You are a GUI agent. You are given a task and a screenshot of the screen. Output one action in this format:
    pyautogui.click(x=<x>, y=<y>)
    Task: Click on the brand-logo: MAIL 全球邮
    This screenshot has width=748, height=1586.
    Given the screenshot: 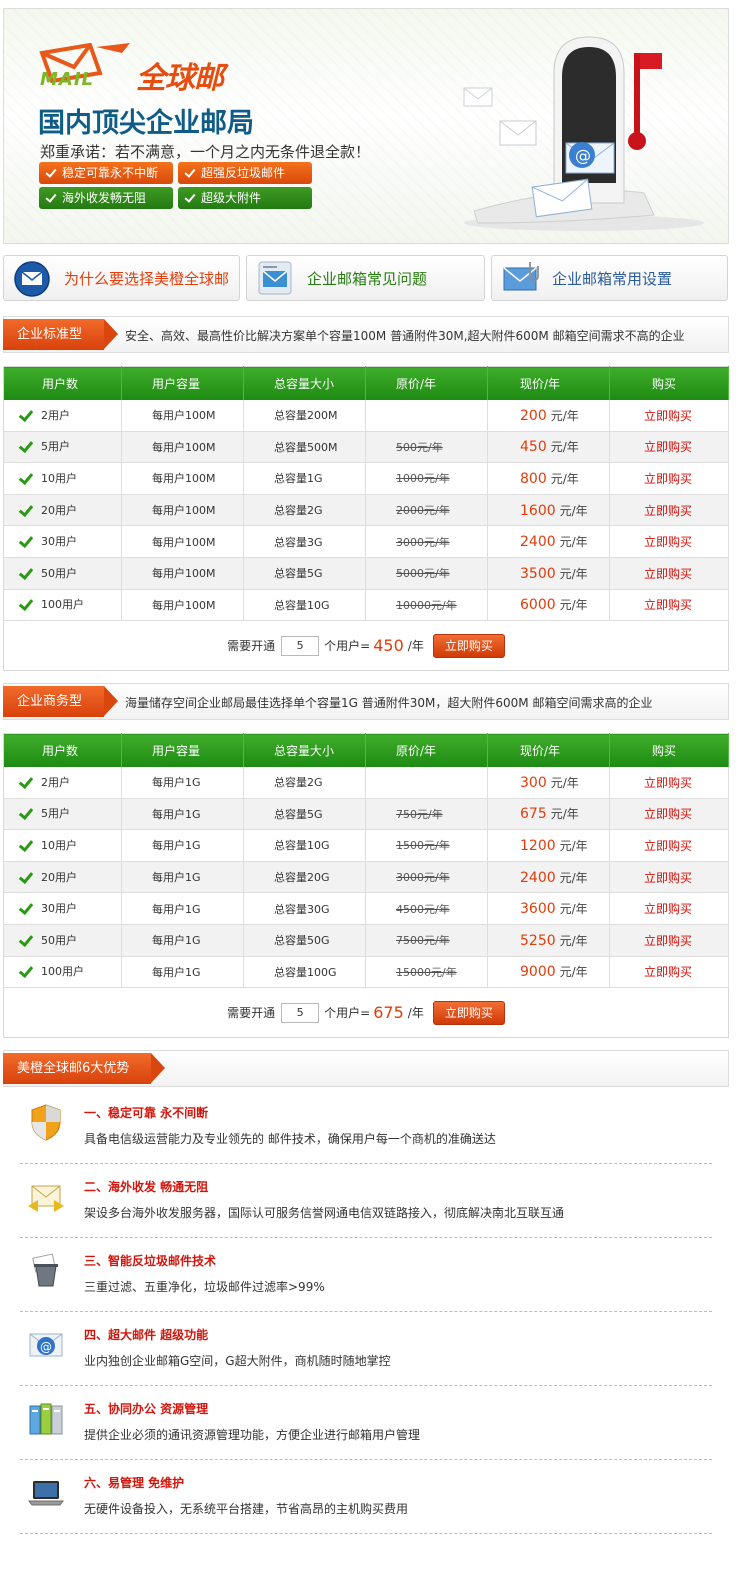 What is the action you would take?
    pyautogui.click(x=138, y=69)
    